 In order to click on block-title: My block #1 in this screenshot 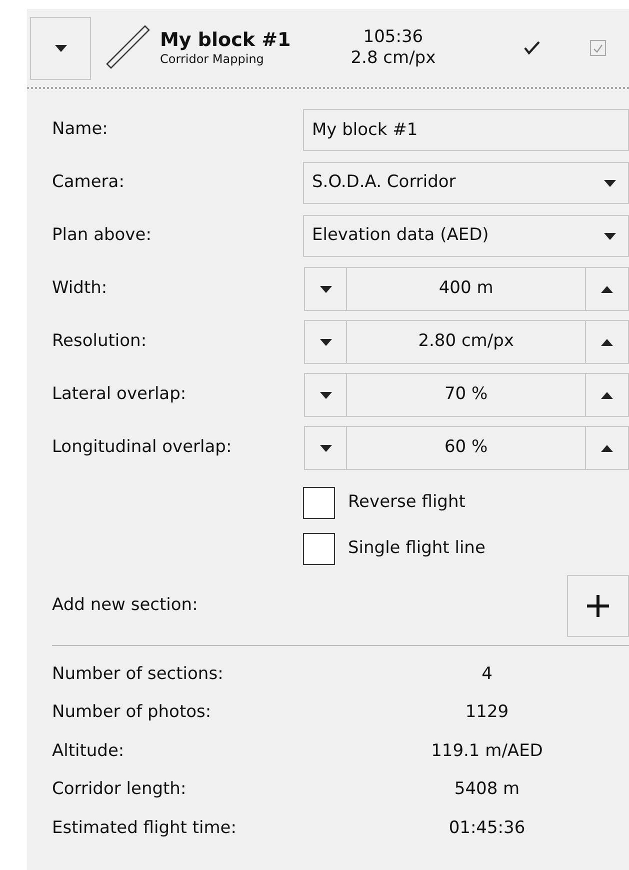, I will do `click(225, 40)`.